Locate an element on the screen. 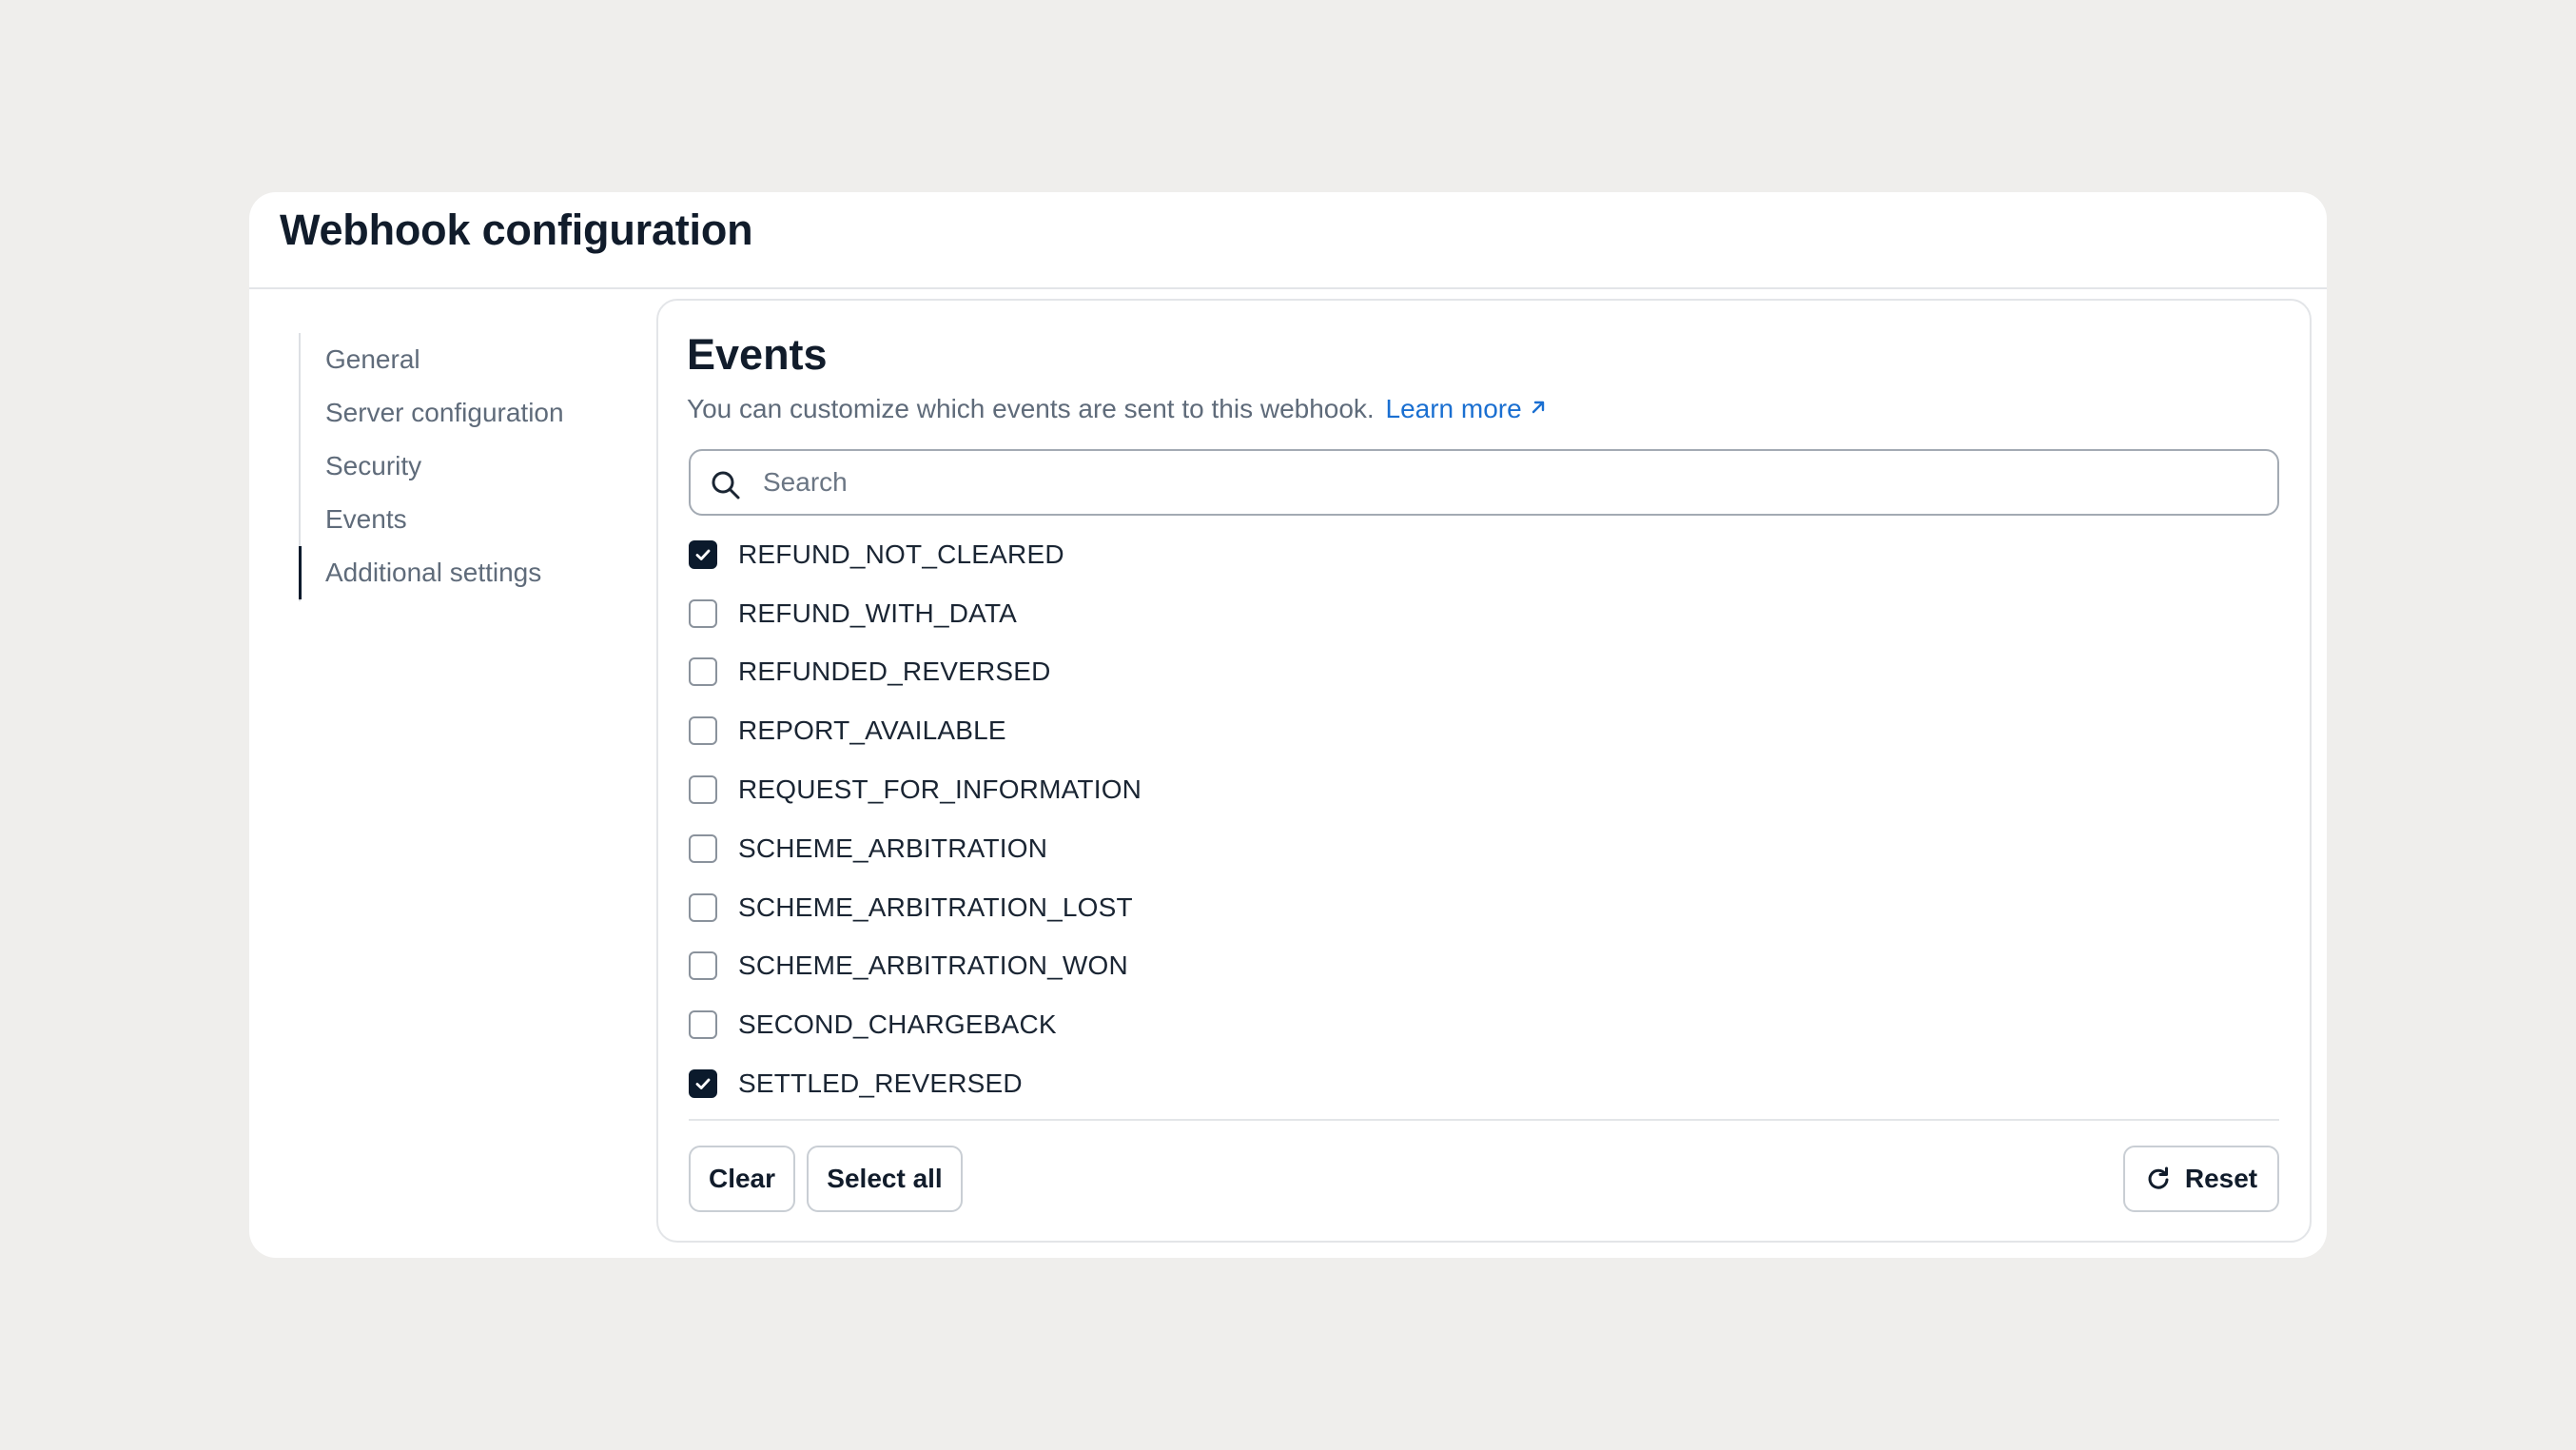  sidenav-item-security: Security is located at coordinates (462, 466).